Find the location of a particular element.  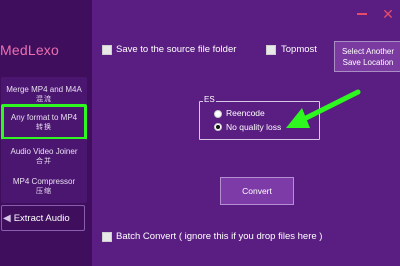

topmost-label: Topmost is located at coordinates (299, 49).